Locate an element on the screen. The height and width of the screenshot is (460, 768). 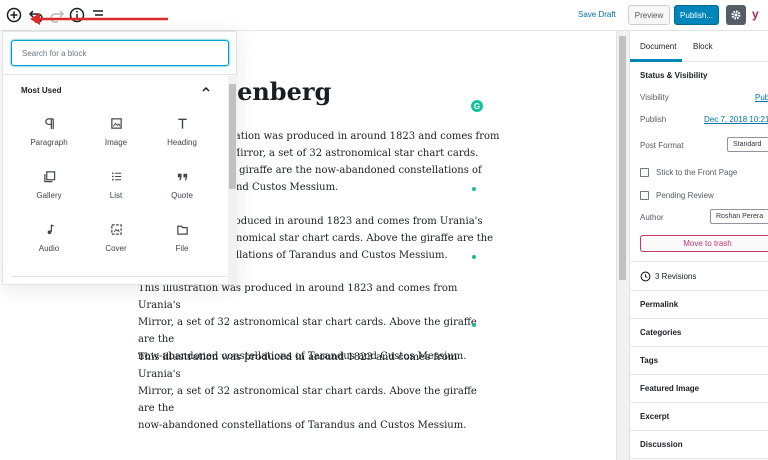
sidebar-tabs: Document Block is located at coordinates (699, 46).